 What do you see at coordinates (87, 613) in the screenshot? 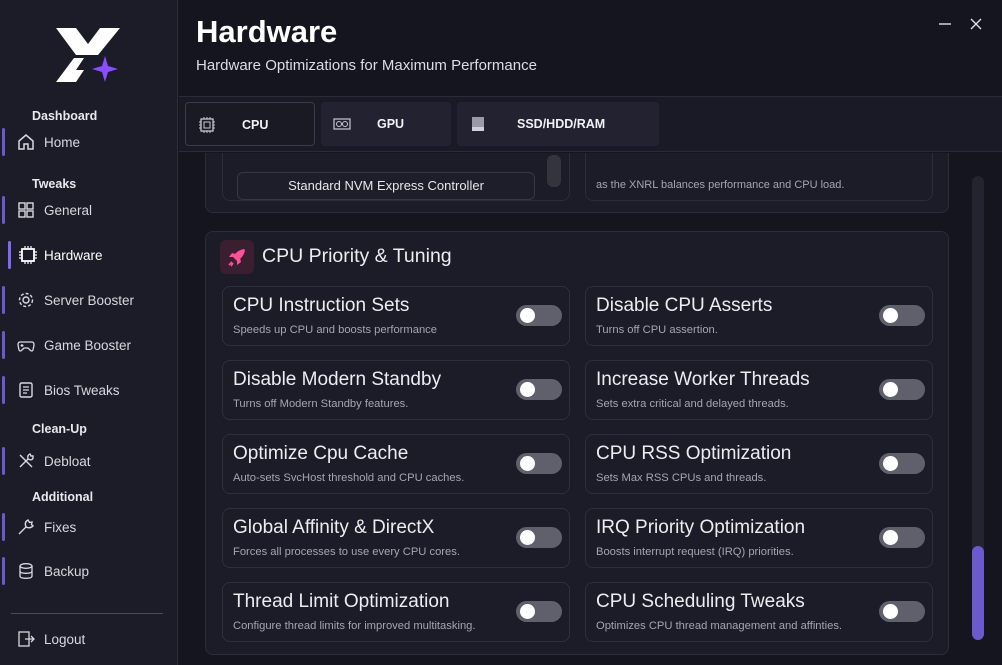
I see `sidebar-divider` at bounding box center [87, 613].